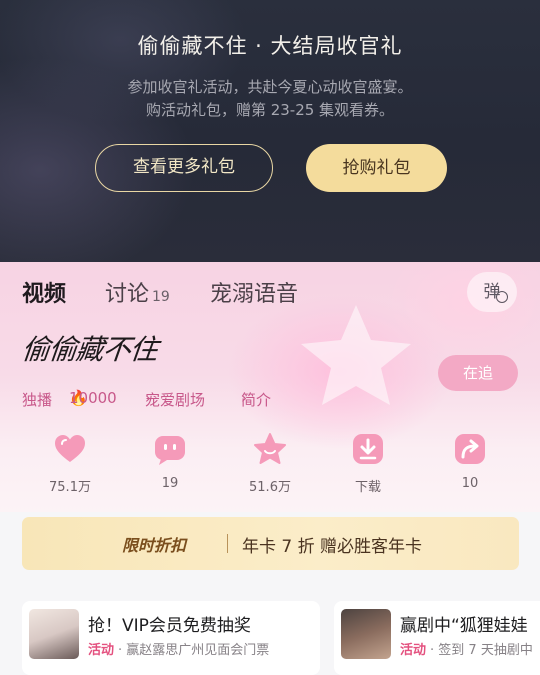 This screenshot has height=675, width=540. Describe the element at coordinates (332, 547) in the screenshot. I see `discount-text: 年卡 7 折 赠必胜客年卡` at that location.